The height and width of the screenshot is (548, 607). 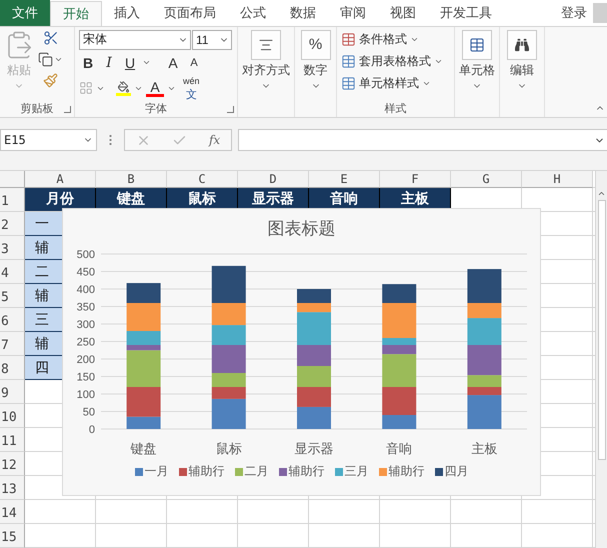 I want to click on style-menu-button: 单元格样式, so click(x=386, y=83).